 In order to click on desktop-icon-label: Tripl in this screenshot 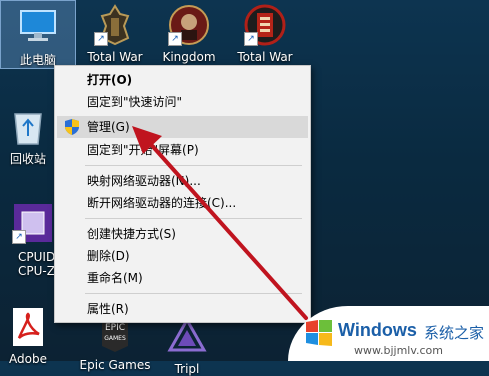, I will do `click(187, 369)`.